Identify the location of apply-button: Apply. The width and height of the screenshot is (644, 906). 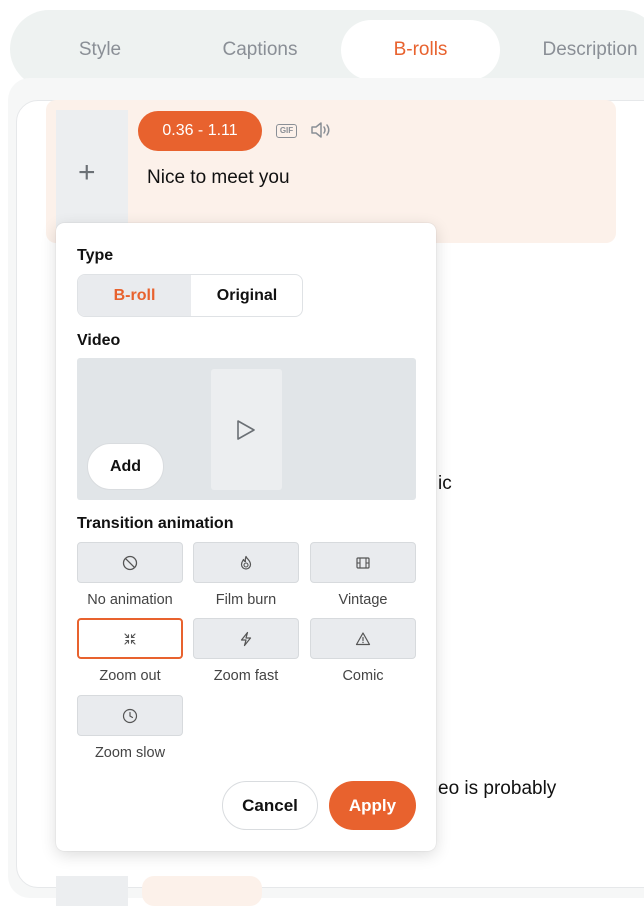
(372, 805).